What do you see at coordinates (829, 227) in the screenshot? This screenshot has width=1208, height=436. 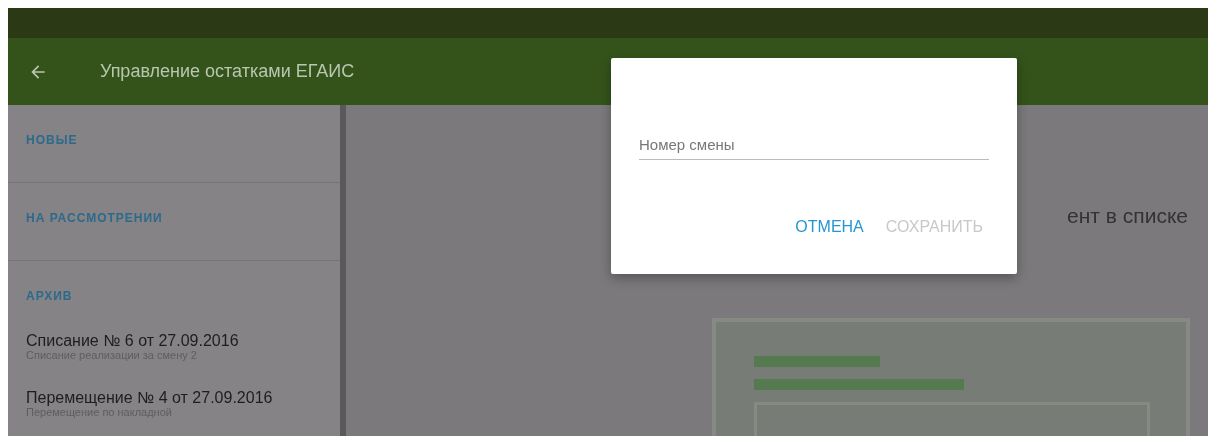 I see `dialog-button: ОТМЕНА` at bounding box center [829, 227].